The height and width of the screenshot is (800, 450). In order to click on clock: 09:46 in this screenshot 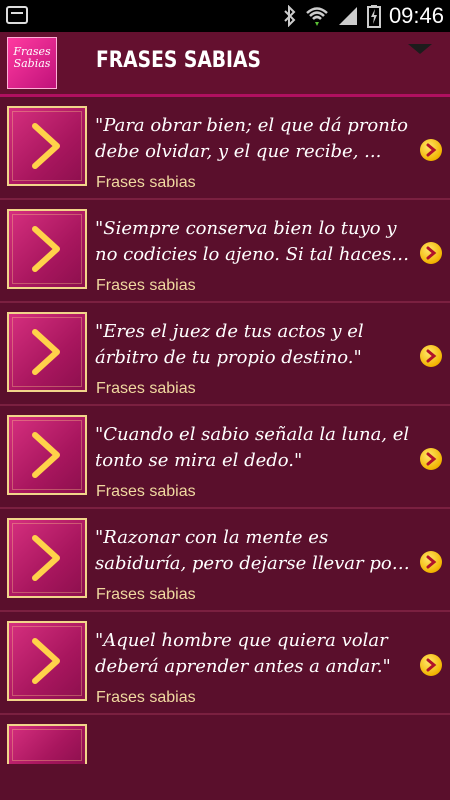, I will do `click(416, 15)`.